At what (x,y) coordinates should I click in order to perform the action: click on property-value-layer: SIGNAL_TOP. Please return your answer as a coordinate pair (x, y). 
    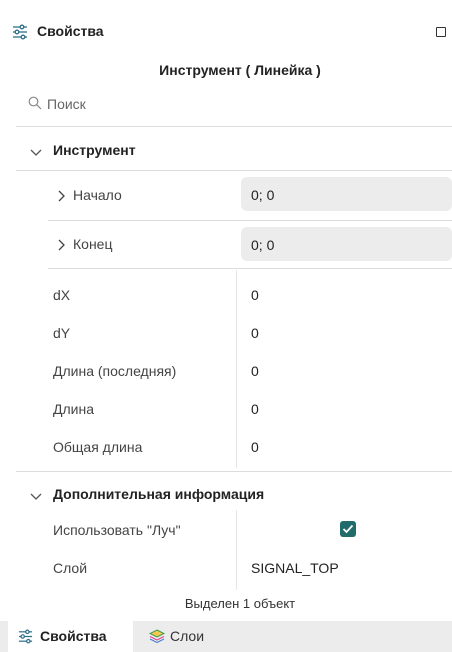
    Looking at the image, I should click on (295, 568).